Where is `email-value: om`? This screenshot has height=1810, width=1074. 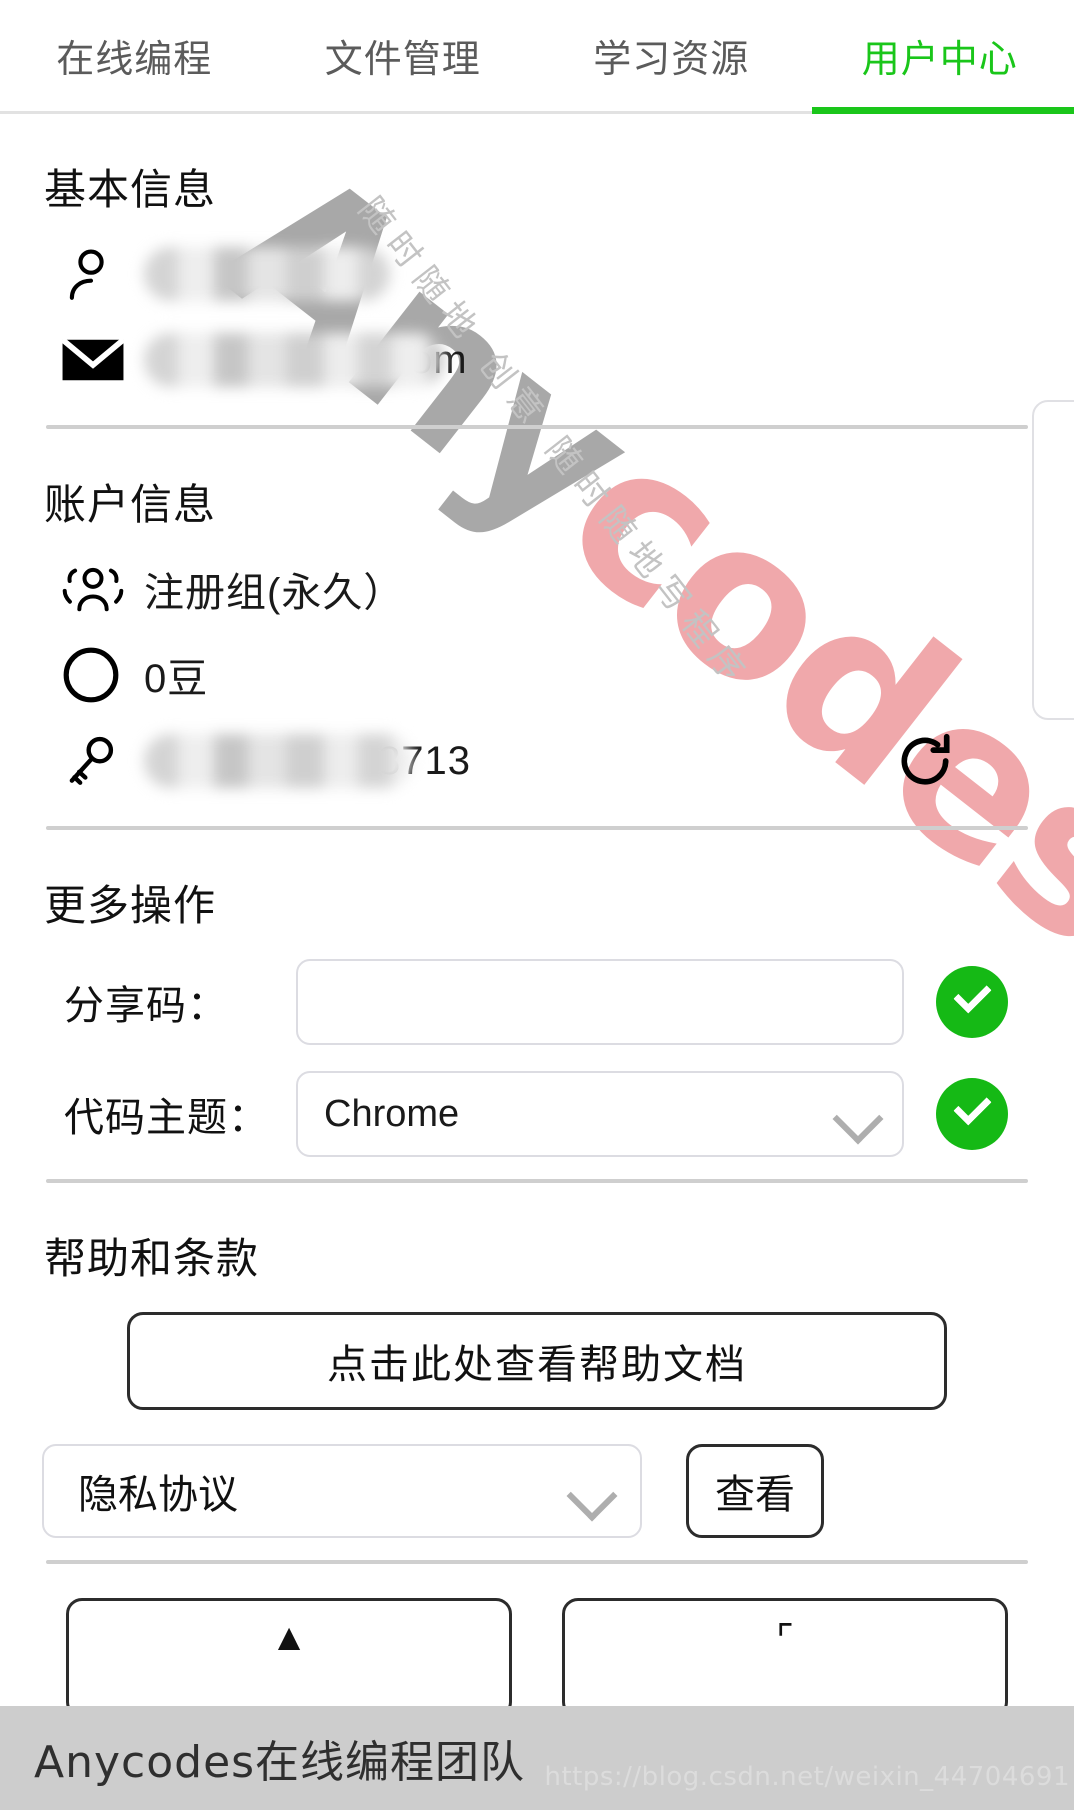 email-value: om is located at coordinates (306, 360).